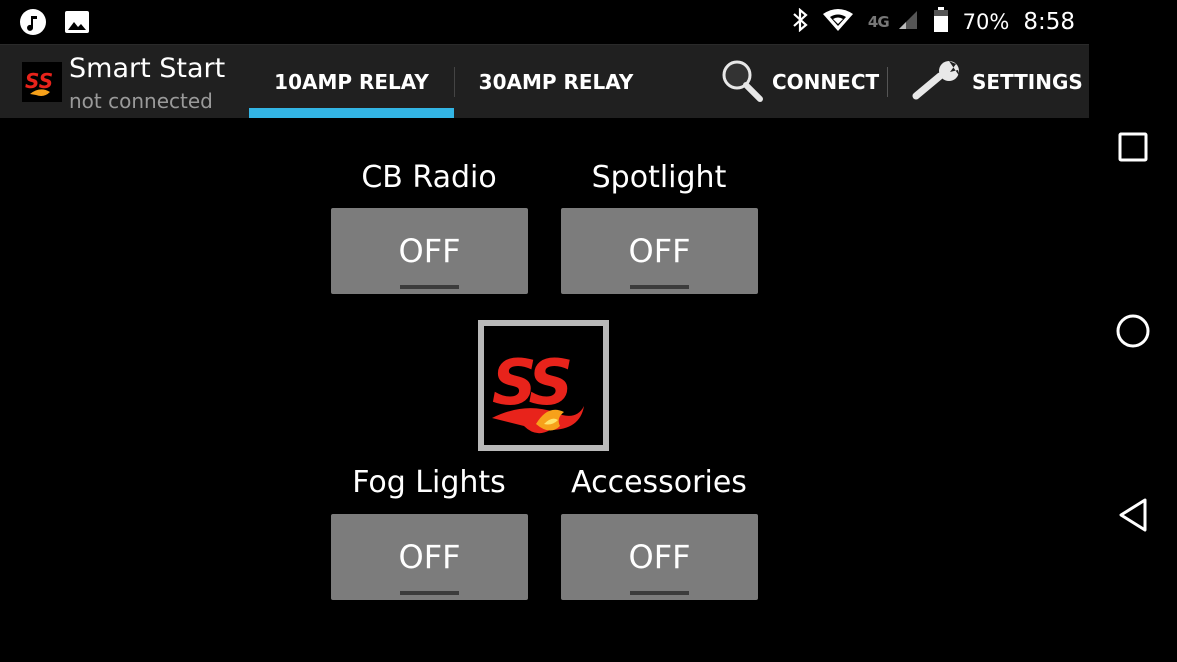 The image size is (1177, 662). I want to click on connect-button: CONNECT, so click(799, 82).